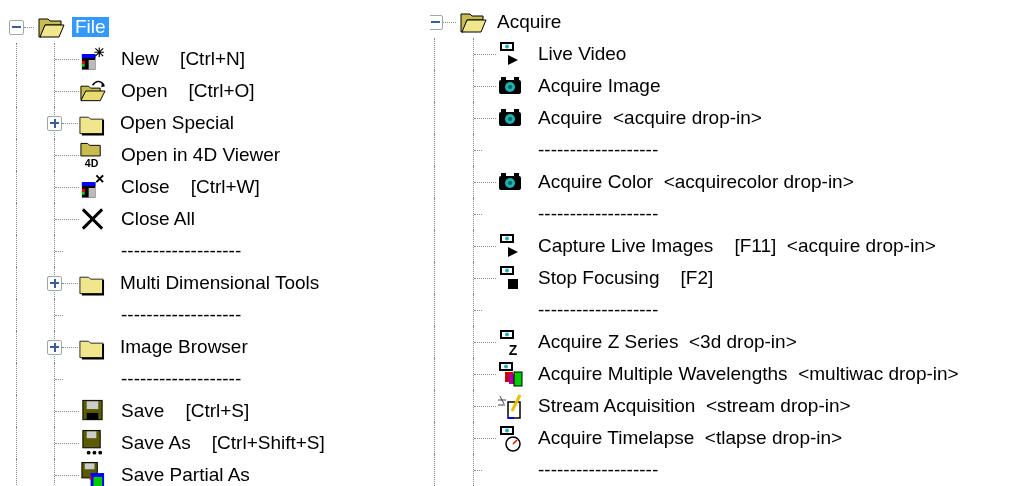 This screenshot has height=486, width=1014. What do you see at coordinates (201, 155) in the screenshot?
I see `tree-item: Open in 4D Viewer` at bounding box center [201, 155].